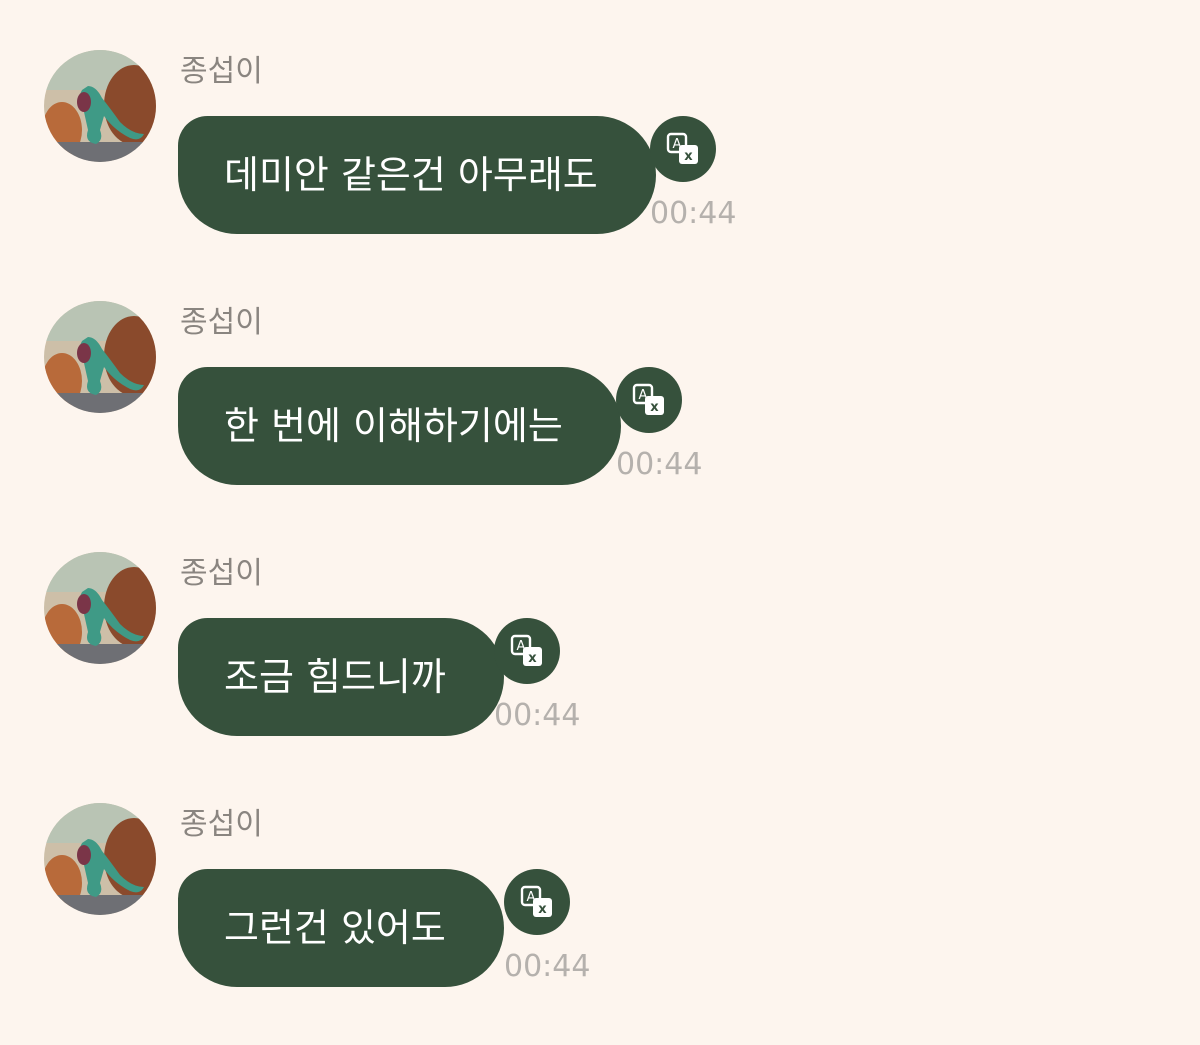 Image resolution: width=1200 pixels, height=1045 pixels. What do you see at coordinates (417, 175) in the screenshot?
I see `message-bubble: 데미안 같은건 아무래도` at bounding box center [417, 175].